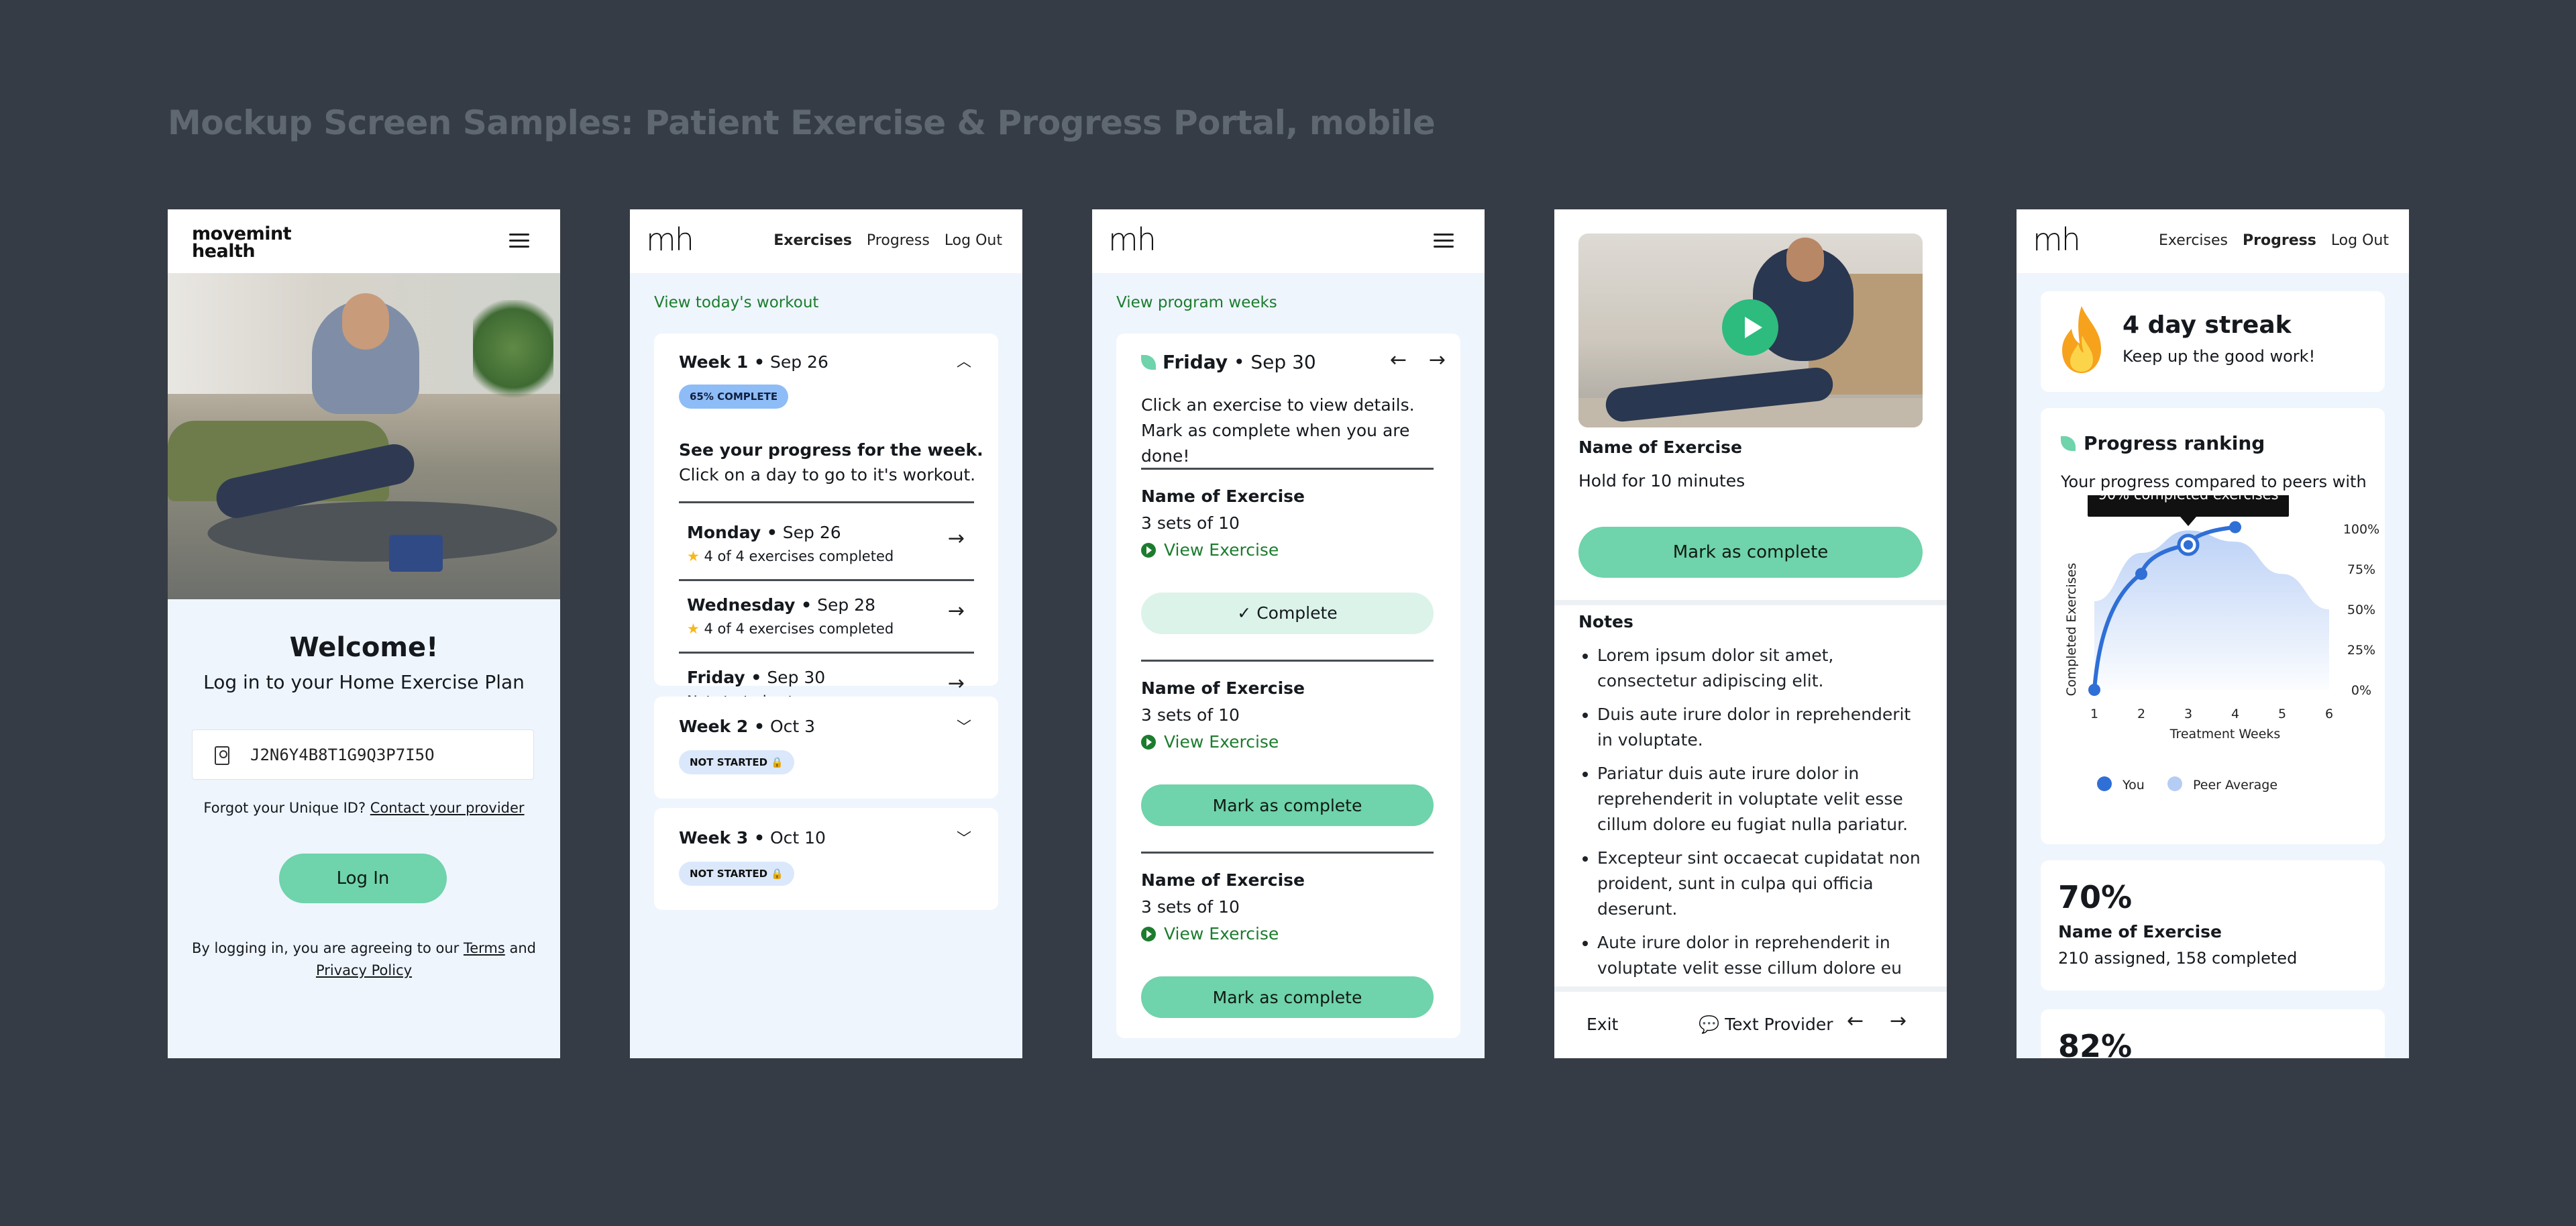 This screenshot has width=2576, height=1226. I want to click on x-tick-label: 4, so click(2235, 714).